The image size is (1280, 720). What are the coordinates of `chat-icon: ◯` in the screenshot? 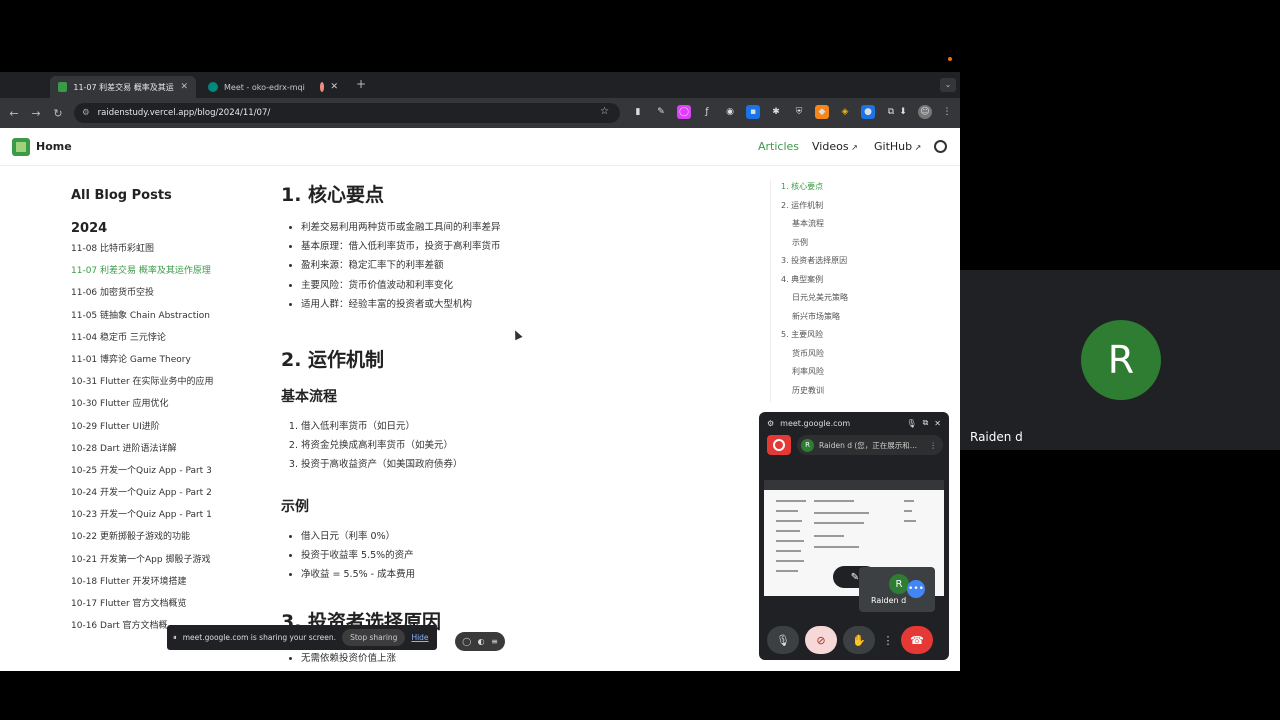 It's located at (466, 641).